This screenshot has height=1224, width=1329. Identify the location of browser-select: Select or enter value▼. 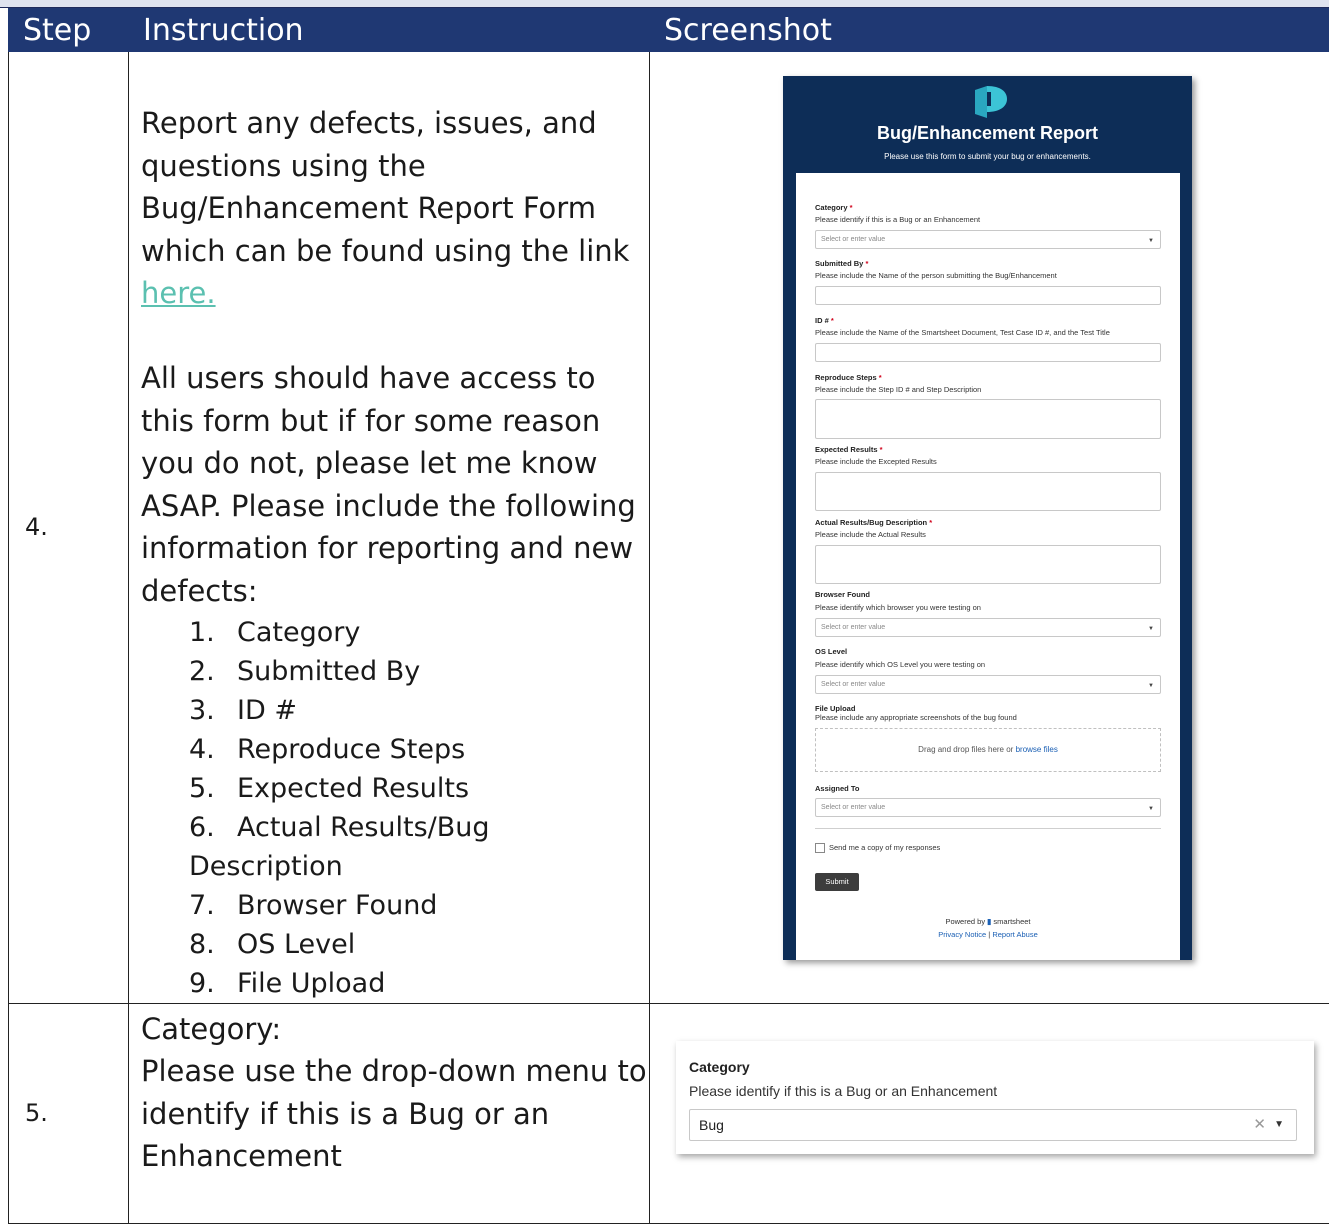
(988, 627).